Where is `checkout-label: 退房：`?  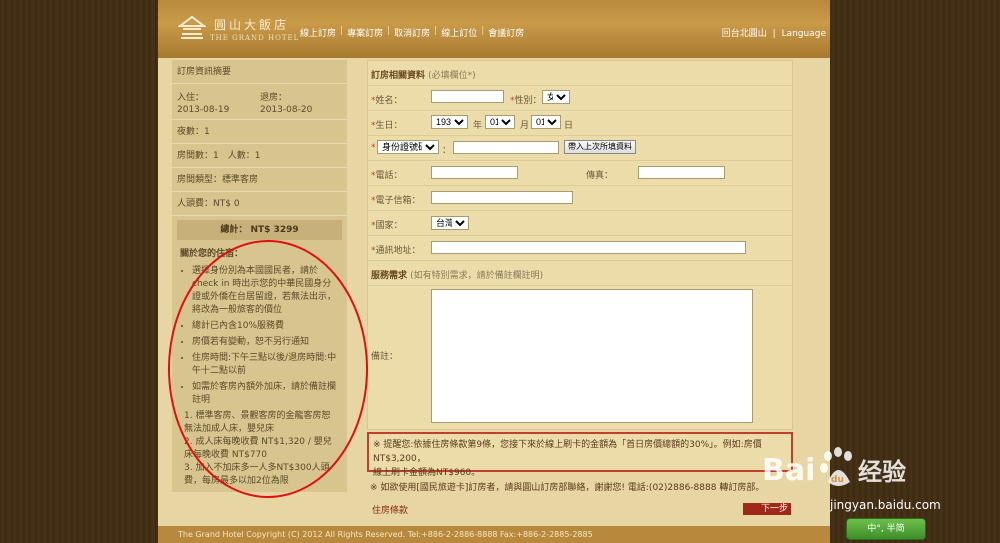
checkout-label: 退房： is located at coordinates (274, 98).